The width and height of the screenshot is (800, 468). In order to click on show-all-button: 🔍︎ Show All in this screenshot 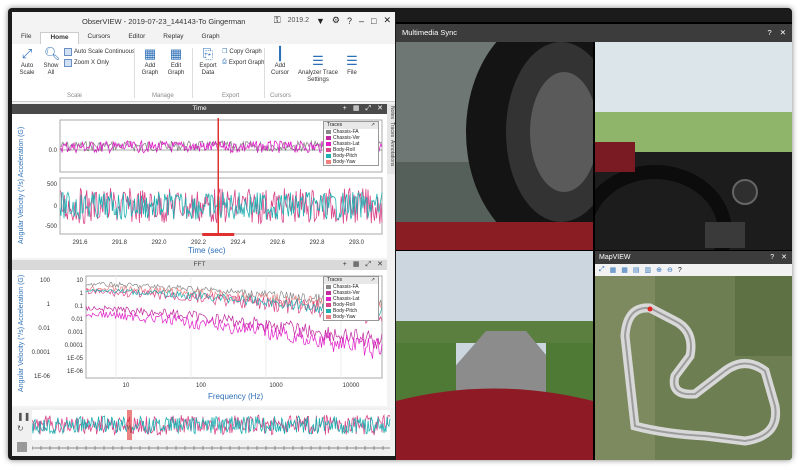, I will do `click(51, 62)`.